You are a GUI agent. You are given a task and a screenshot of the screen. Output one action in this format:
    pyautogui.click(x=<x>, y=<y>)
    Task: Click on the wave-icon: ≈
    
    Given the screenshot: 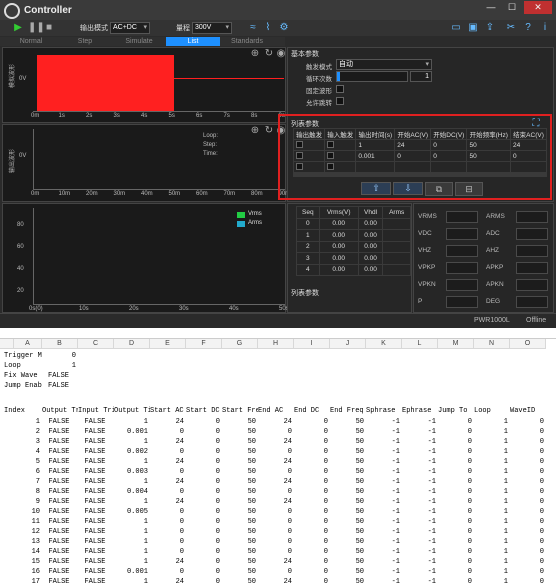 What is the action you would take?
    pyautogui.click(x=253, y=28)
    